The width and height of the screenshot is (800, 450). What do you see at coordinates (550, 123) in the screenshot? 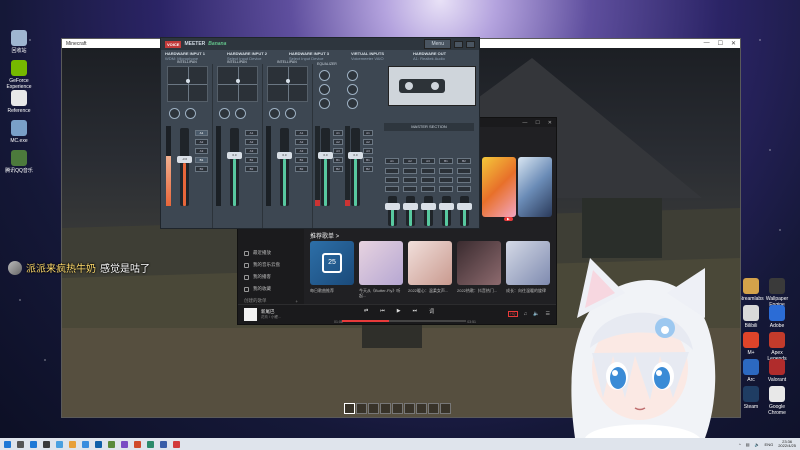
I see `close-icon: ✕` at bounding box center [550, 123].